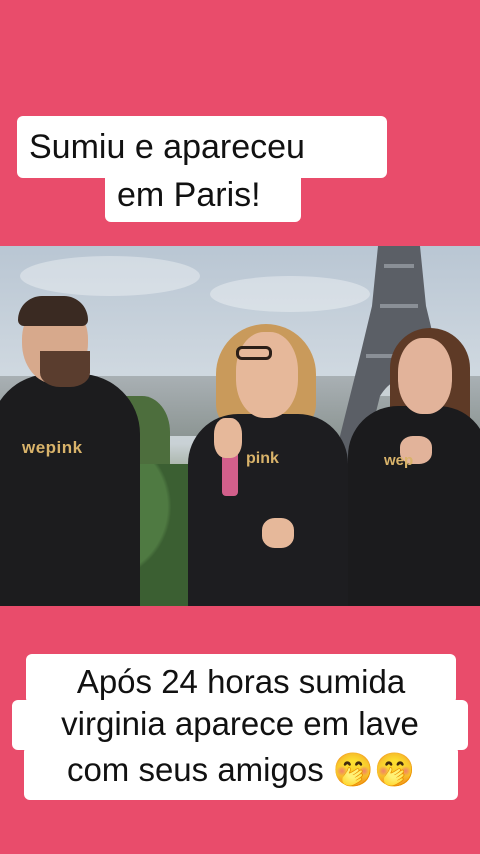 Image resolution: width=480 pixels, height=854 pixels. What do you see at coordinates (241, 679) in the screenshot?
I see `bottom-caption-line-1: Após 24 horas sumida` at bounding box center [241, 679].